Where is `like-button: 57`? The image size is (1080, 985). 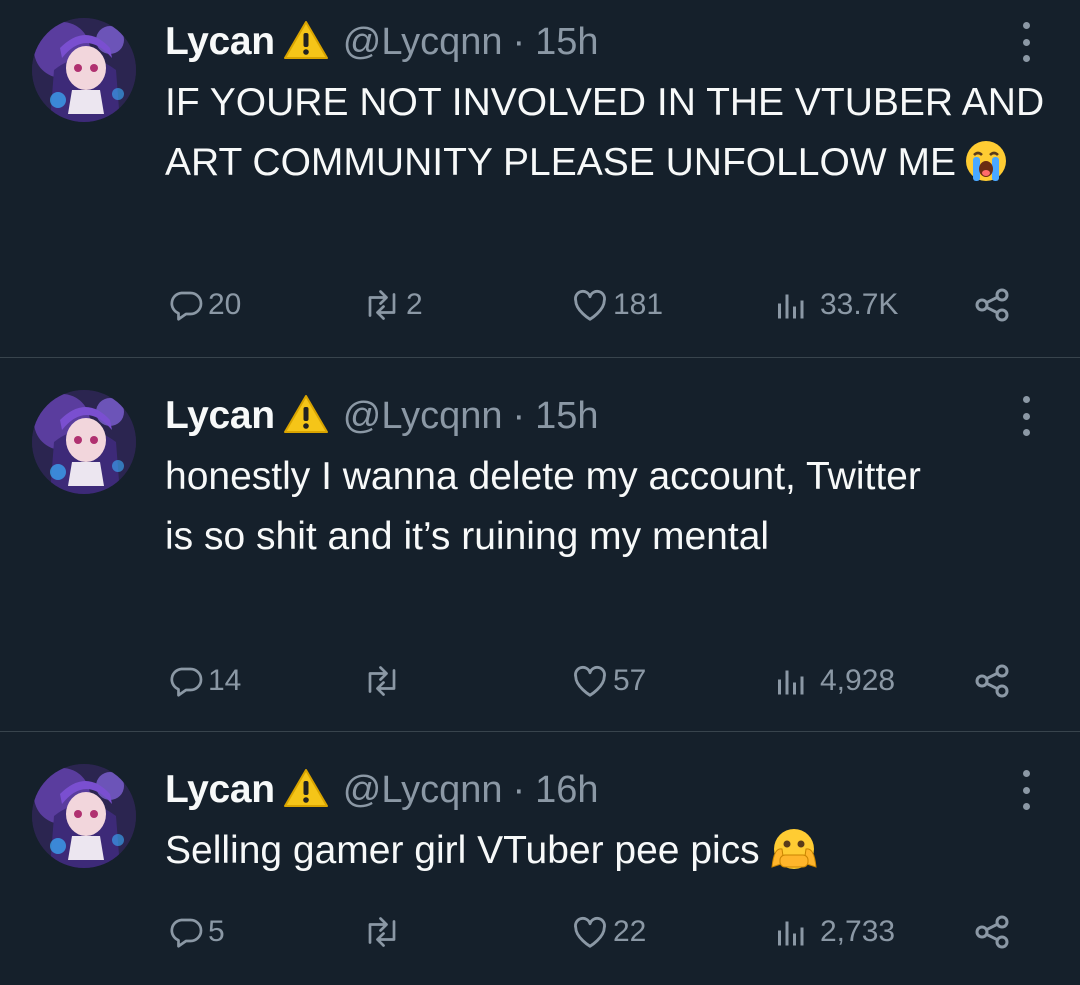 like-button: 57 is located at coordinates (608, 681).